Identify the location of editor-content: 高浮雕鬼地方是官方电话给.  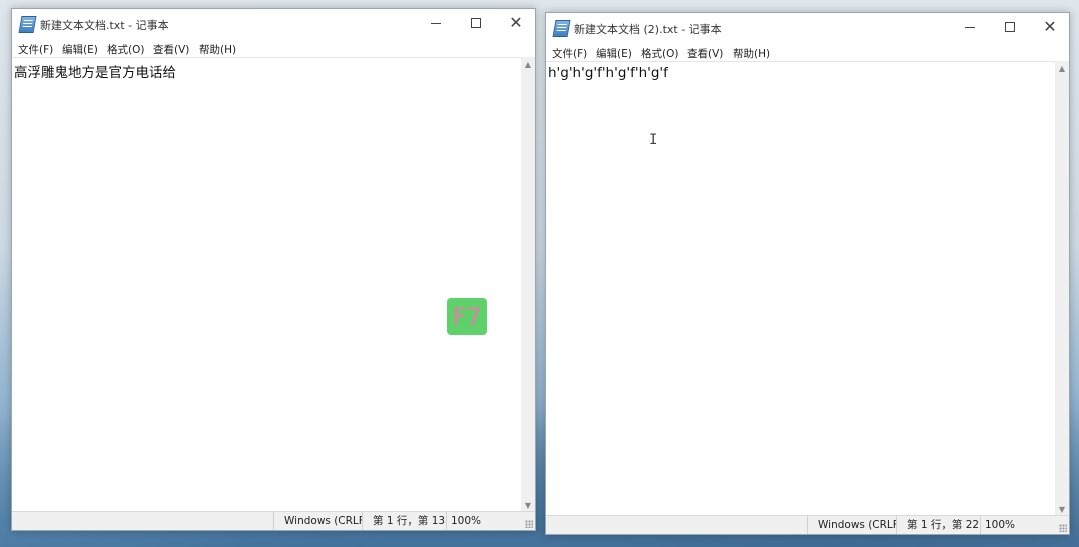
(95, 73).